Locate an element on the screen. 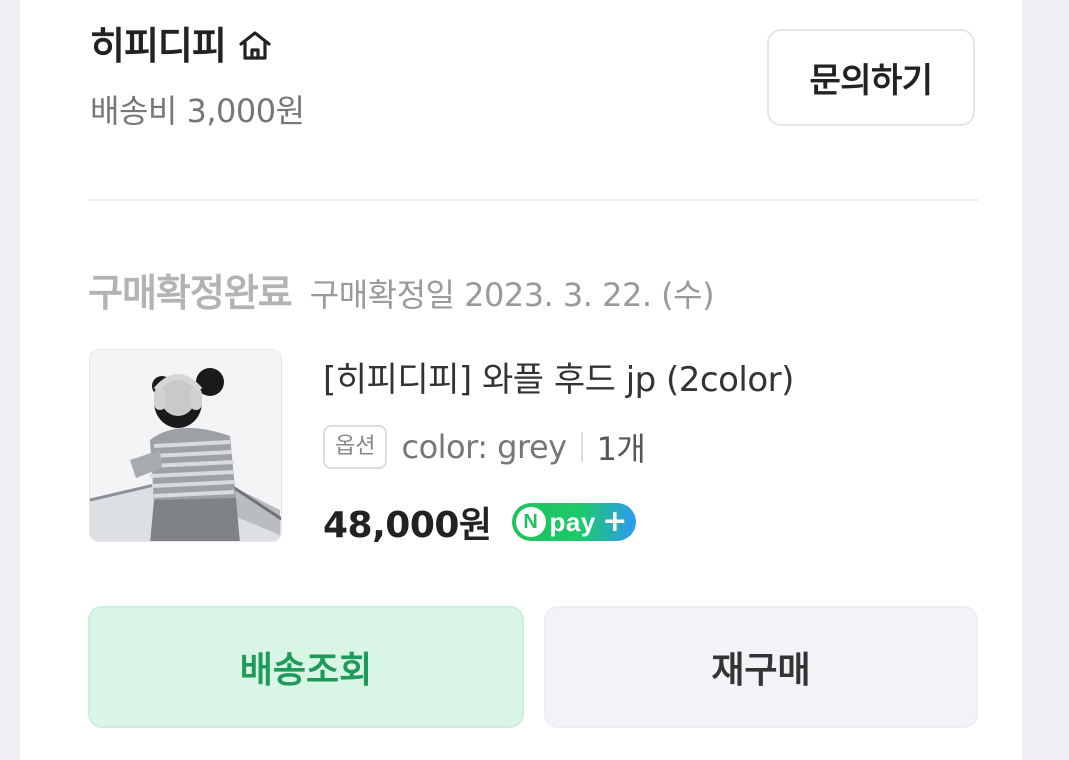 Image resolution: width=1069 pixels, height=760 pixels. order-status: 구매확정완료 is located at coordinates (190, 293).